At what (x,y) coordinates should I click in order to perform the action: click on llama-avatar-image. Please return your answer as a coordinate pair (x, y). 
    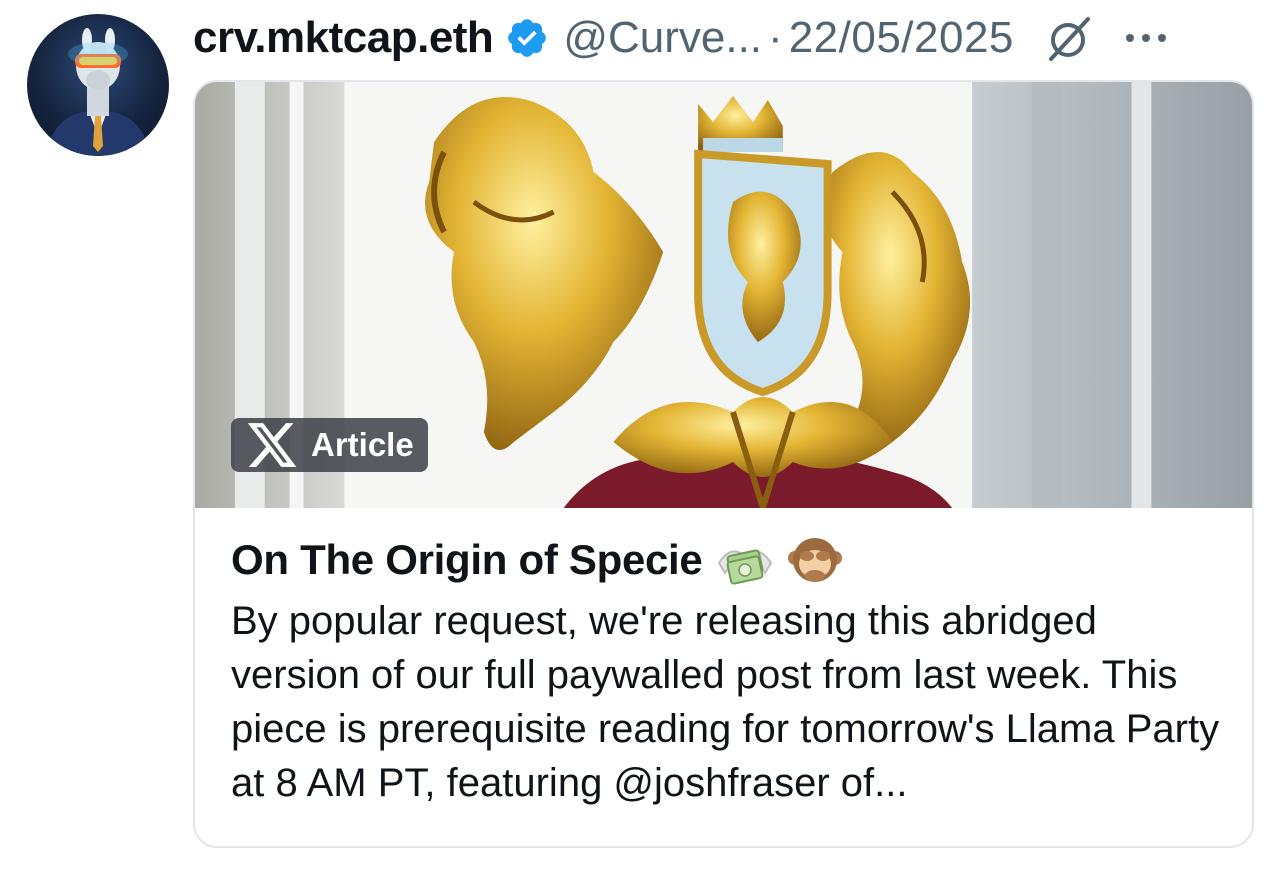
    Looking at the image, I should click on (98, 92).